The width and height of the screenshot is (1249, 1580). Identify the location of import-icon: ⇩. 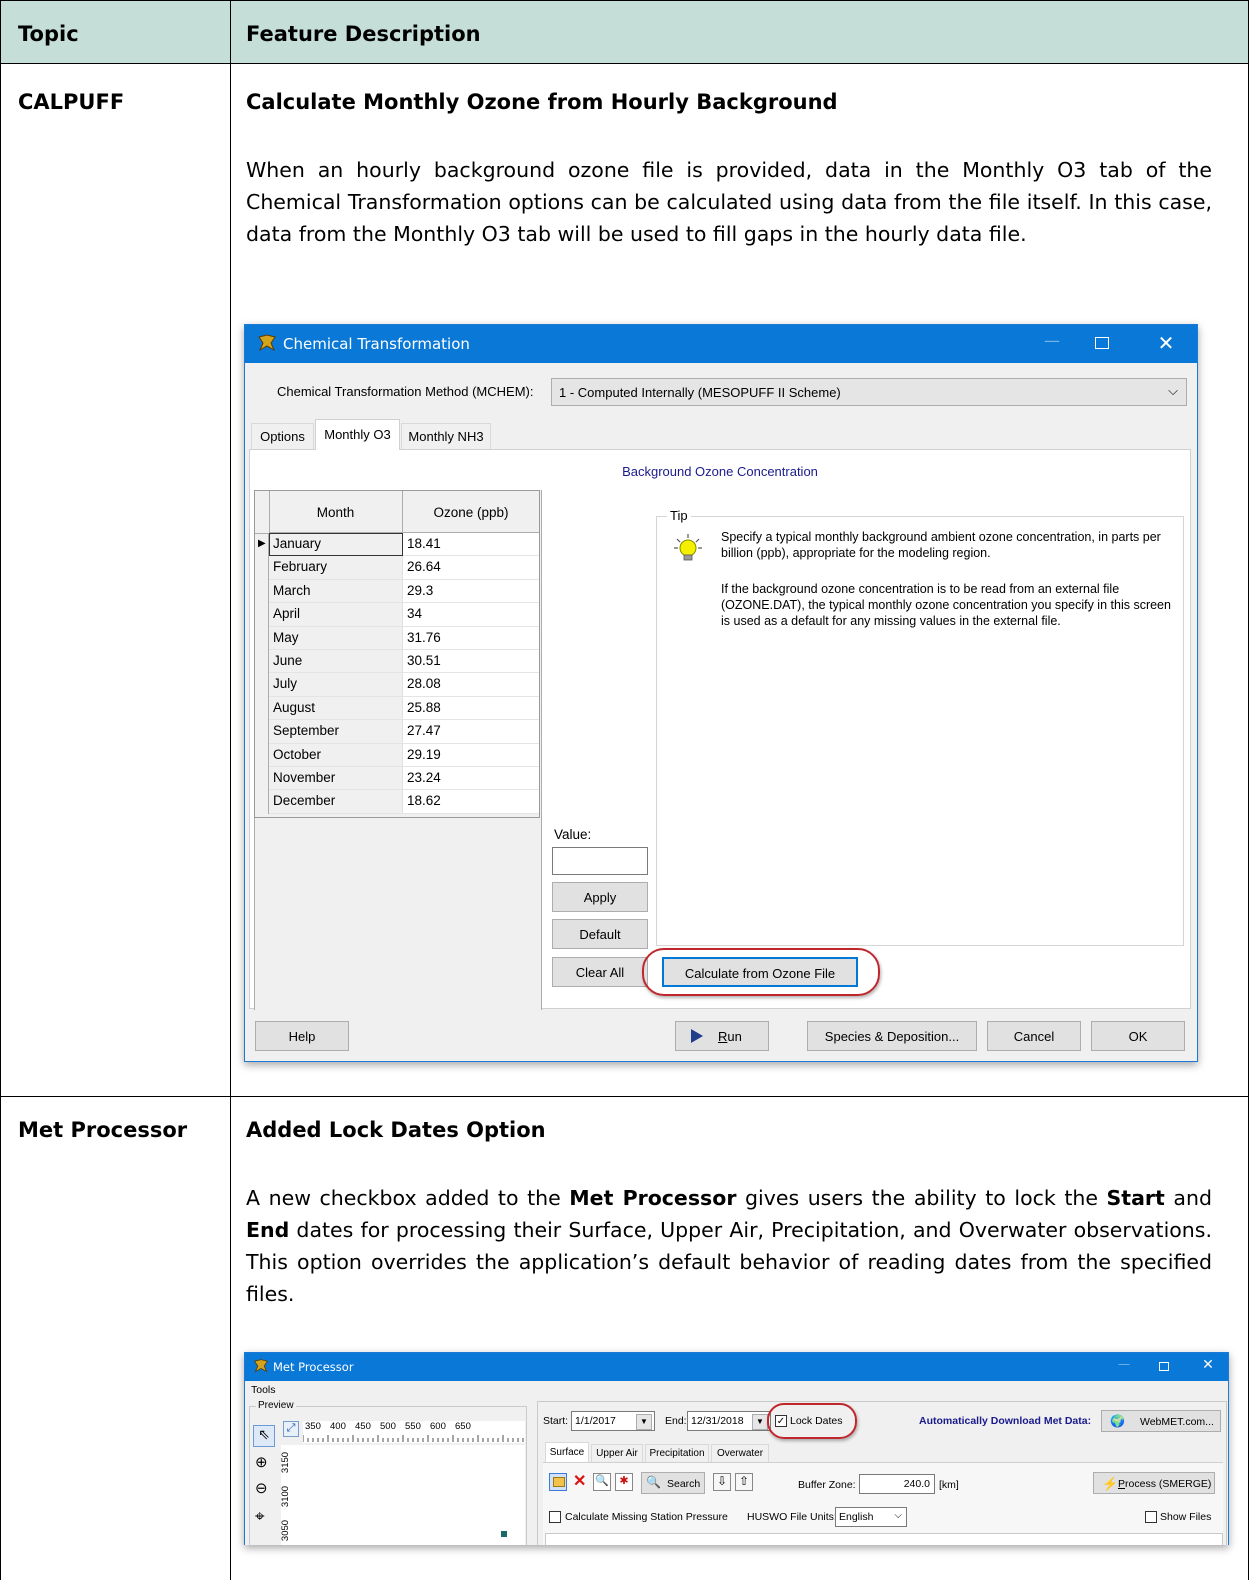
(722, 1482).